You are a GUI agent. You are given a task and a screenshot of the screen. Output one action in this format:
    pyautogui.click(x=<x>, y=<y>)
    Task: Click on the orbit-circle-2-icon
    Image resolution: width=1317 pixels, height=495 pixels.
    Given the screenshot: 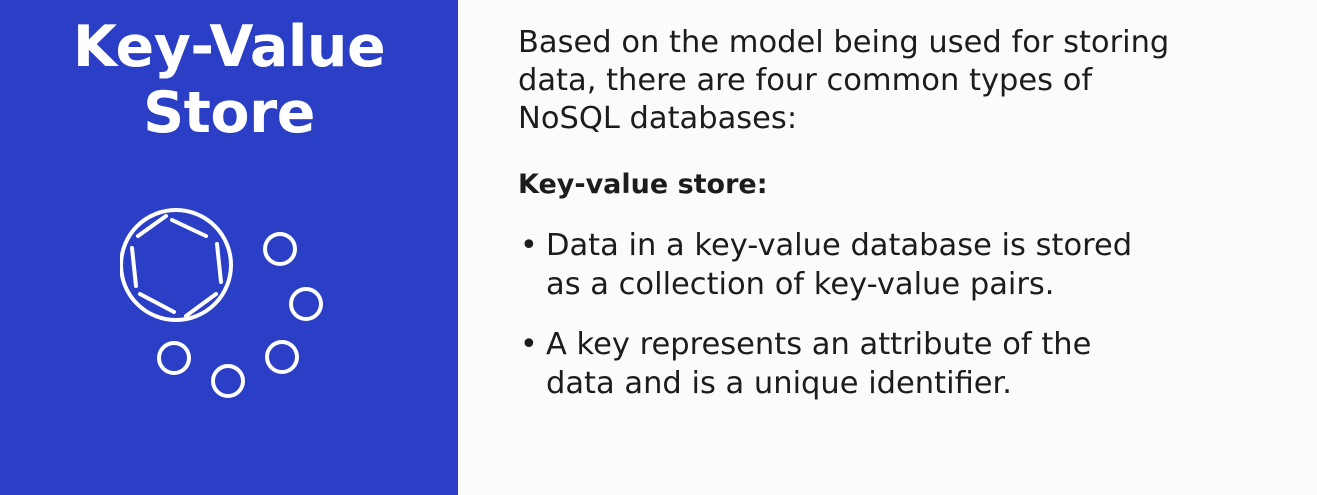 What is the action you would take?
    pyautogui.click(x=306, y=304)
    